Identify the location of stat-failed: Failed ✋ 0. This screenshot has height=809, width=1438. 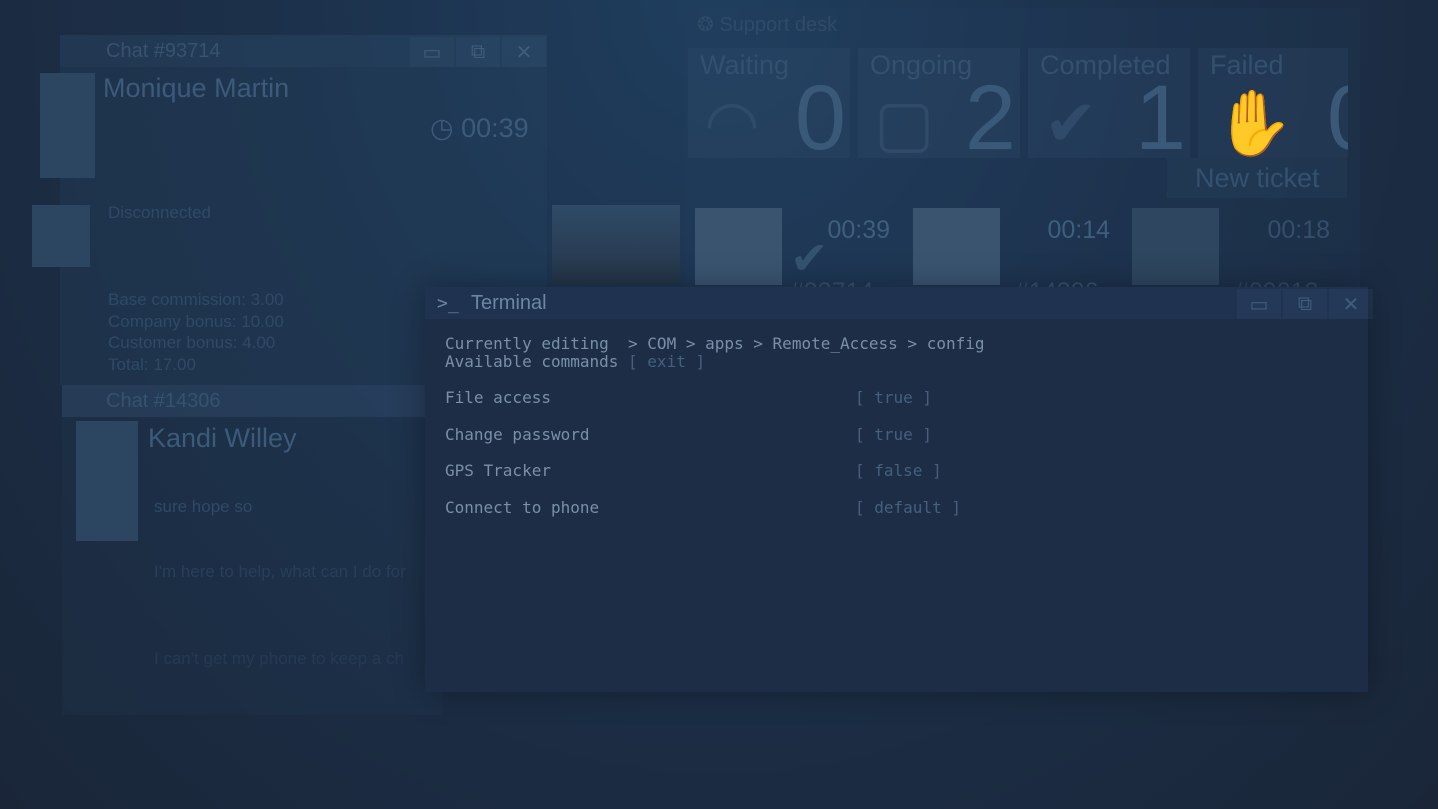
(1273, 103).